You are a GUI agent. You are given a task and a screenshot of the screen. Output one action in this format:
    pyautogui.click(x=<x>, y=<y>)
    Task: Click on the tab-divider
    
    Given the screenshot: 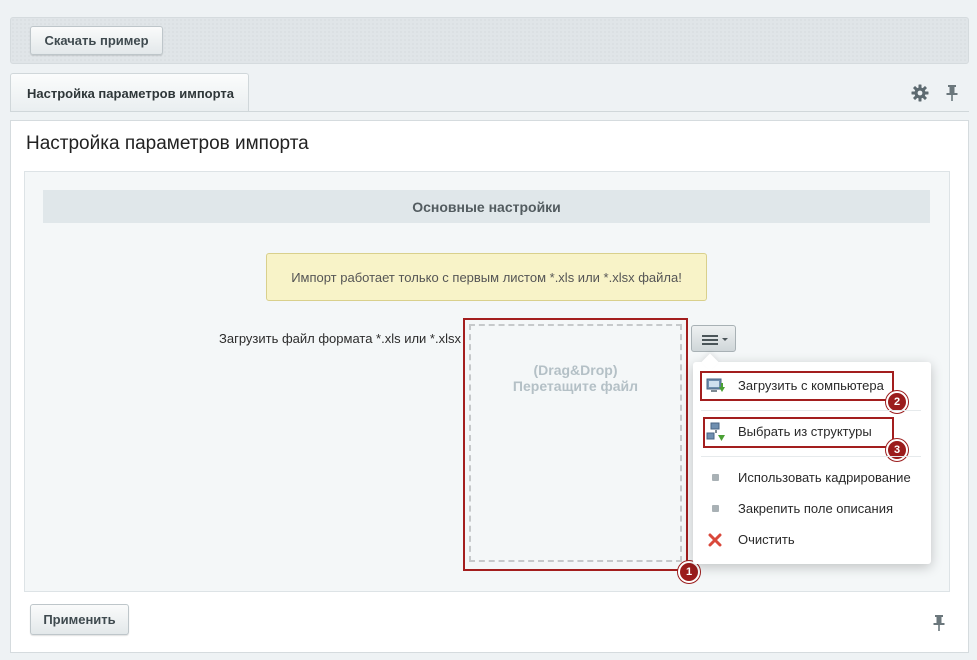 What is the action you would take?
    pyautogui.click(x=489, y=111)
    